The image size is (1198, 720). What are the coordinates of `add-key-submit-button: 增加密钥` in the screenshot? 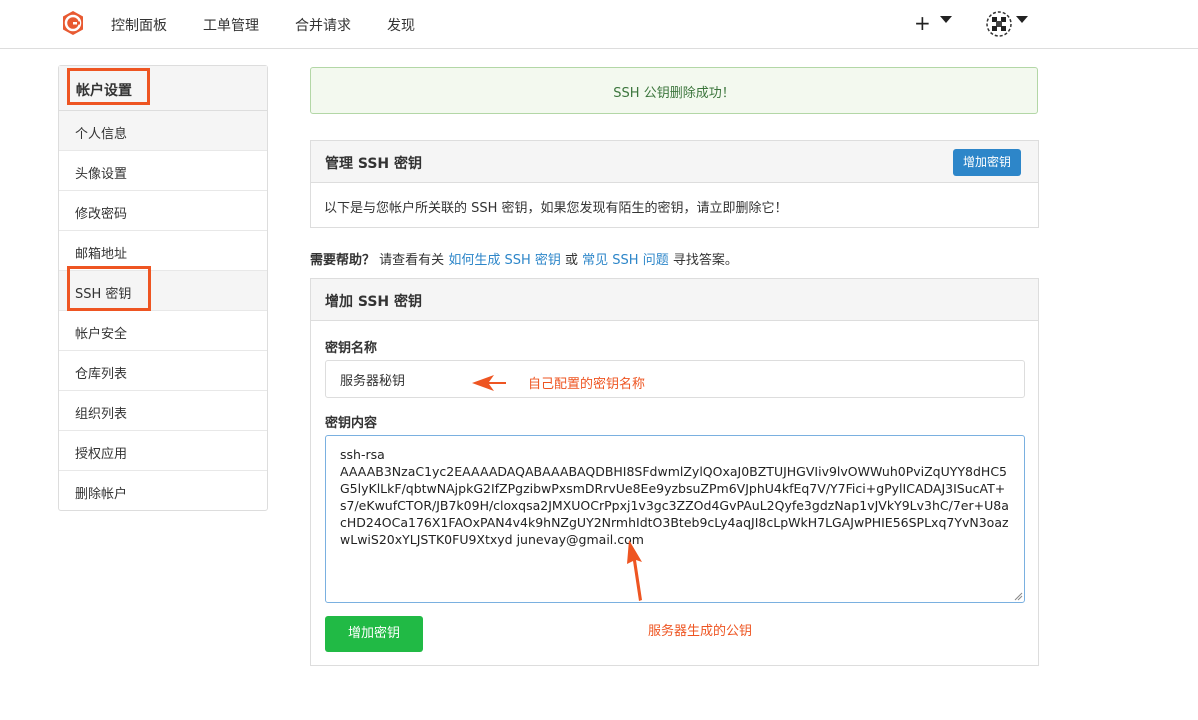 It's located at (374, 634).